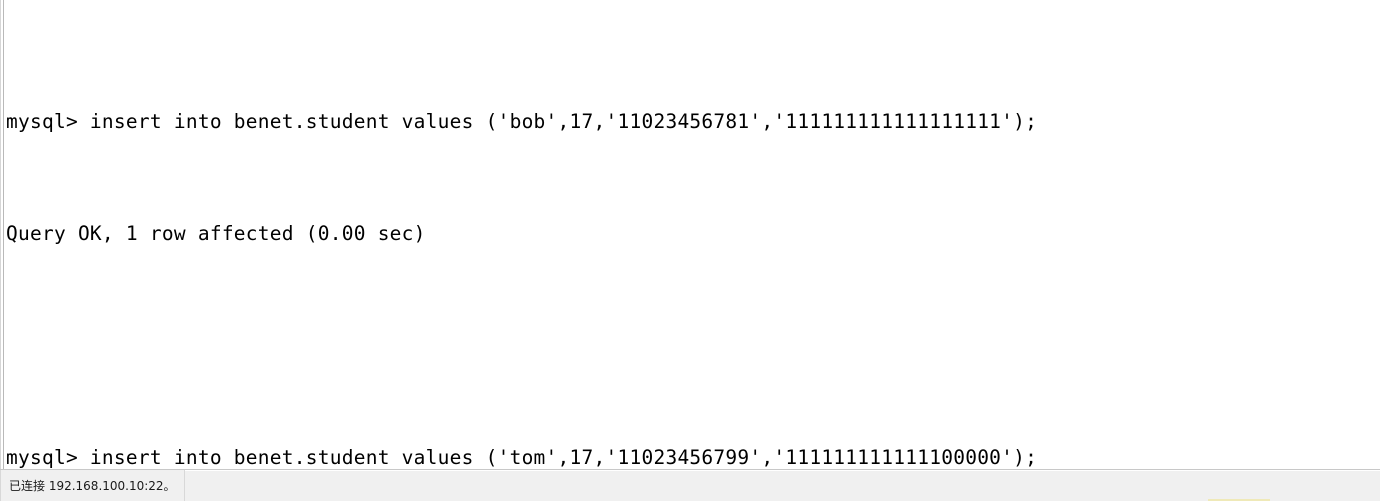  I want to click on terminal-left-gutter, so click(2, 234).